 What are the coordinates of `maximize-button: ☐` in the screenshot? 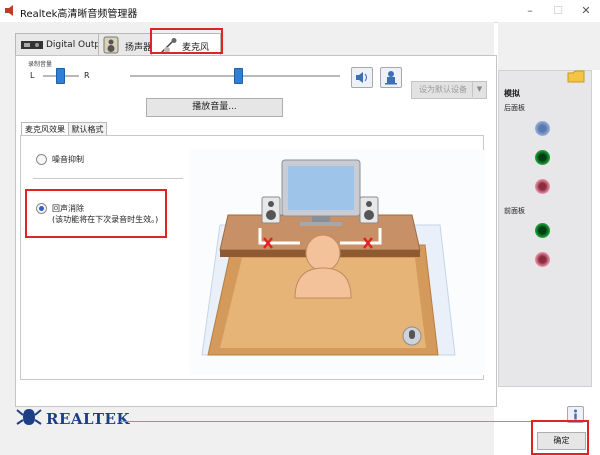 It's located at (558, 11).